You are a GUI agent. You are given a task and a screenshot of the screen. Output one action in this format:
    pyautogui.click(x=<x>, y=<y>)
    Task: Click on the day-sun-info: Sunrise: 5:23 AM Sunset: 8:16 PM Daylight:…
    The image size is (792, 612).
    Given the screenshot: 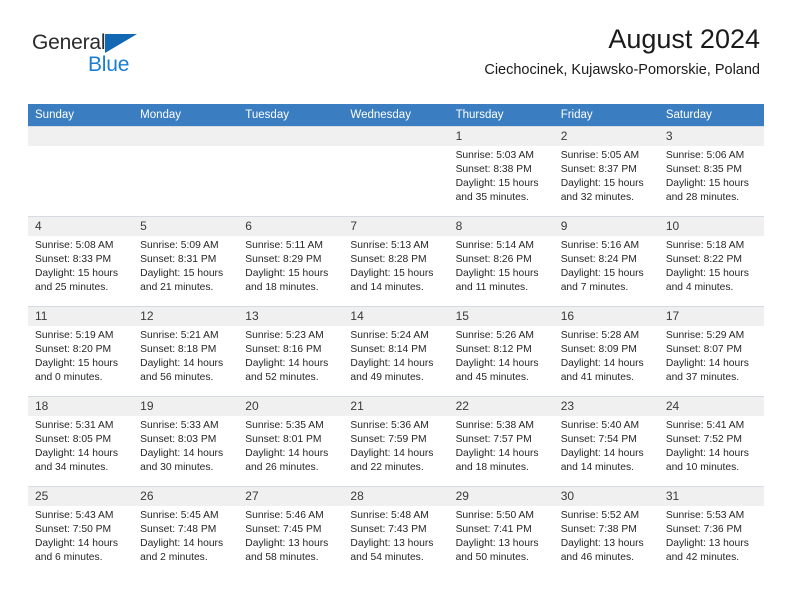 What is the action you would take?
    pyautogui.click(x=290, y=355)
    